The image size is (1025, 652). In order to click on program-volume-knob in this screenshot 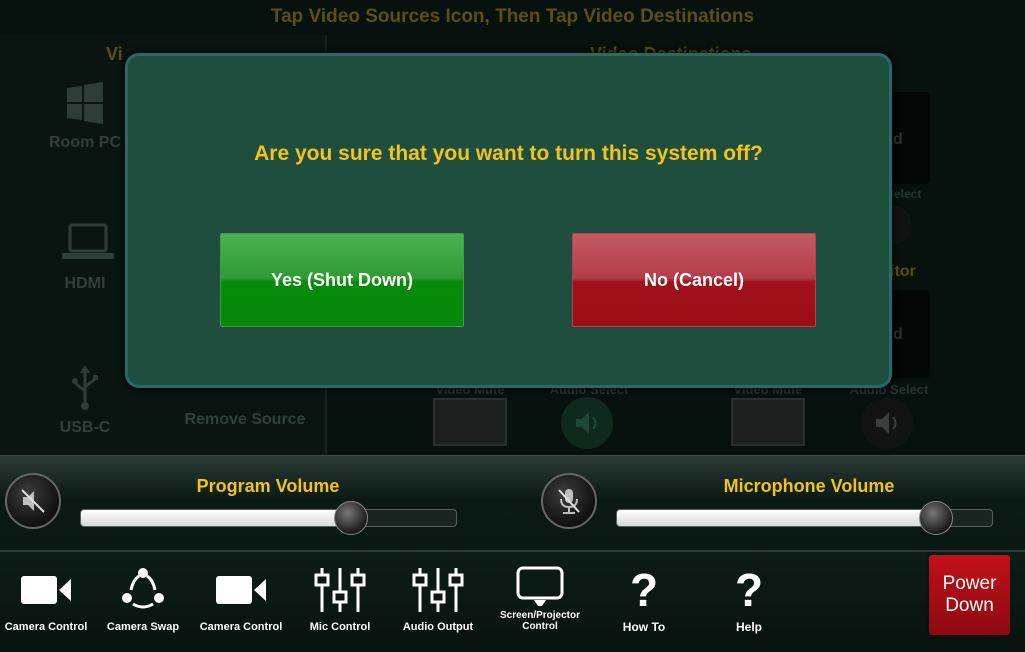, I will do `click(351, 518)`.